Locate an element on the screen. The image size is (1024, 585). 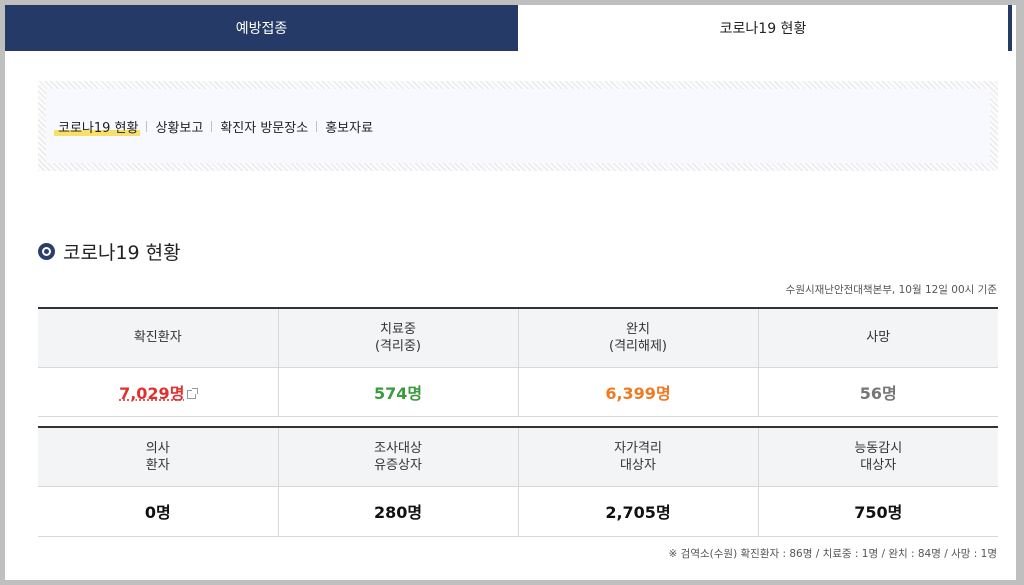
circle-bullet-icon is located at coordinates (46, 251).